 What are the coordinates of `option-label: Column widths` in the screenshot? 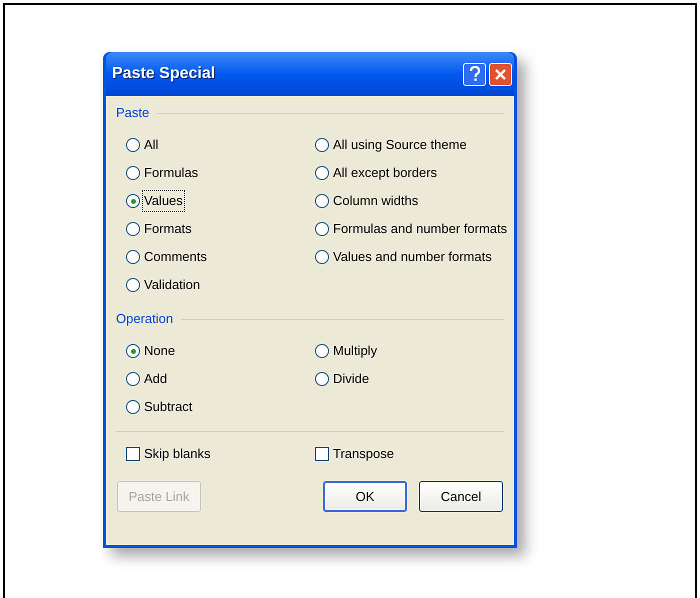 It's located at (376, 201).